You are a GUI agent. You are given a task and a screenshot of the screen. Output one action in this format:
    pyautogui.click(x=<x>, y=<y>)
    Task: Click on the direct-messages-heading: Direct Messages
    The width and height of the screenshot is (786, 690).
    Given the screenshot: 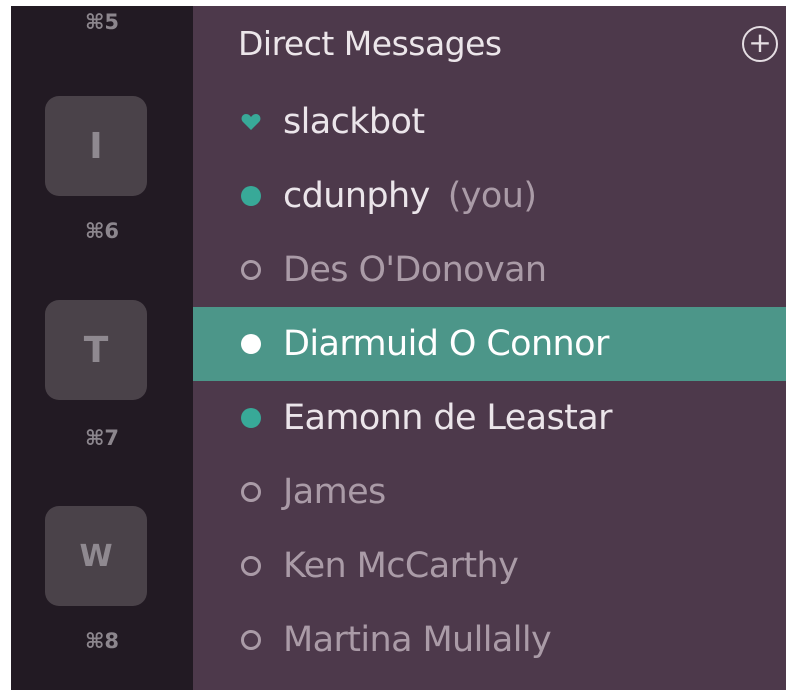 What is the action you would take?
    pyautogui.click(x=370, y=43)
    